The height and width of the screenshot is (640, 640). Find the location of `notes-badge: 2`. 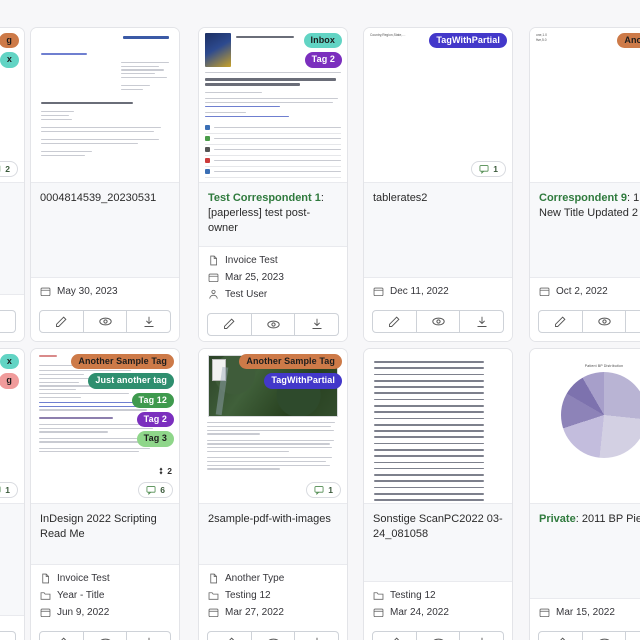

notes-badge: 2 is located at coordinates (9, 169).